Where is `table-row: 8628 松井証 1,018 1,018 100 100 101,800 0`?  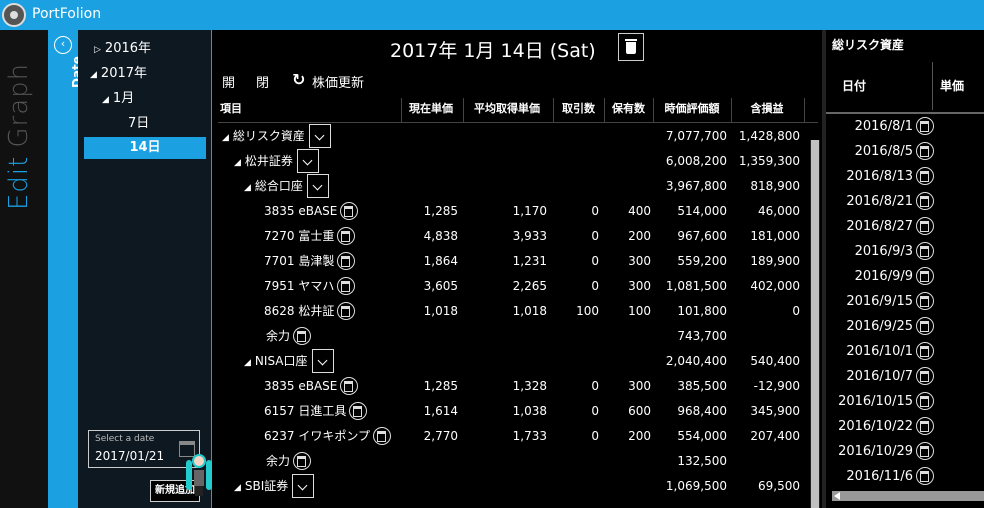 table-row: 8628 松井証 1,018 1,018 100 100 101,800 0 is located at coordinates (512, 311).